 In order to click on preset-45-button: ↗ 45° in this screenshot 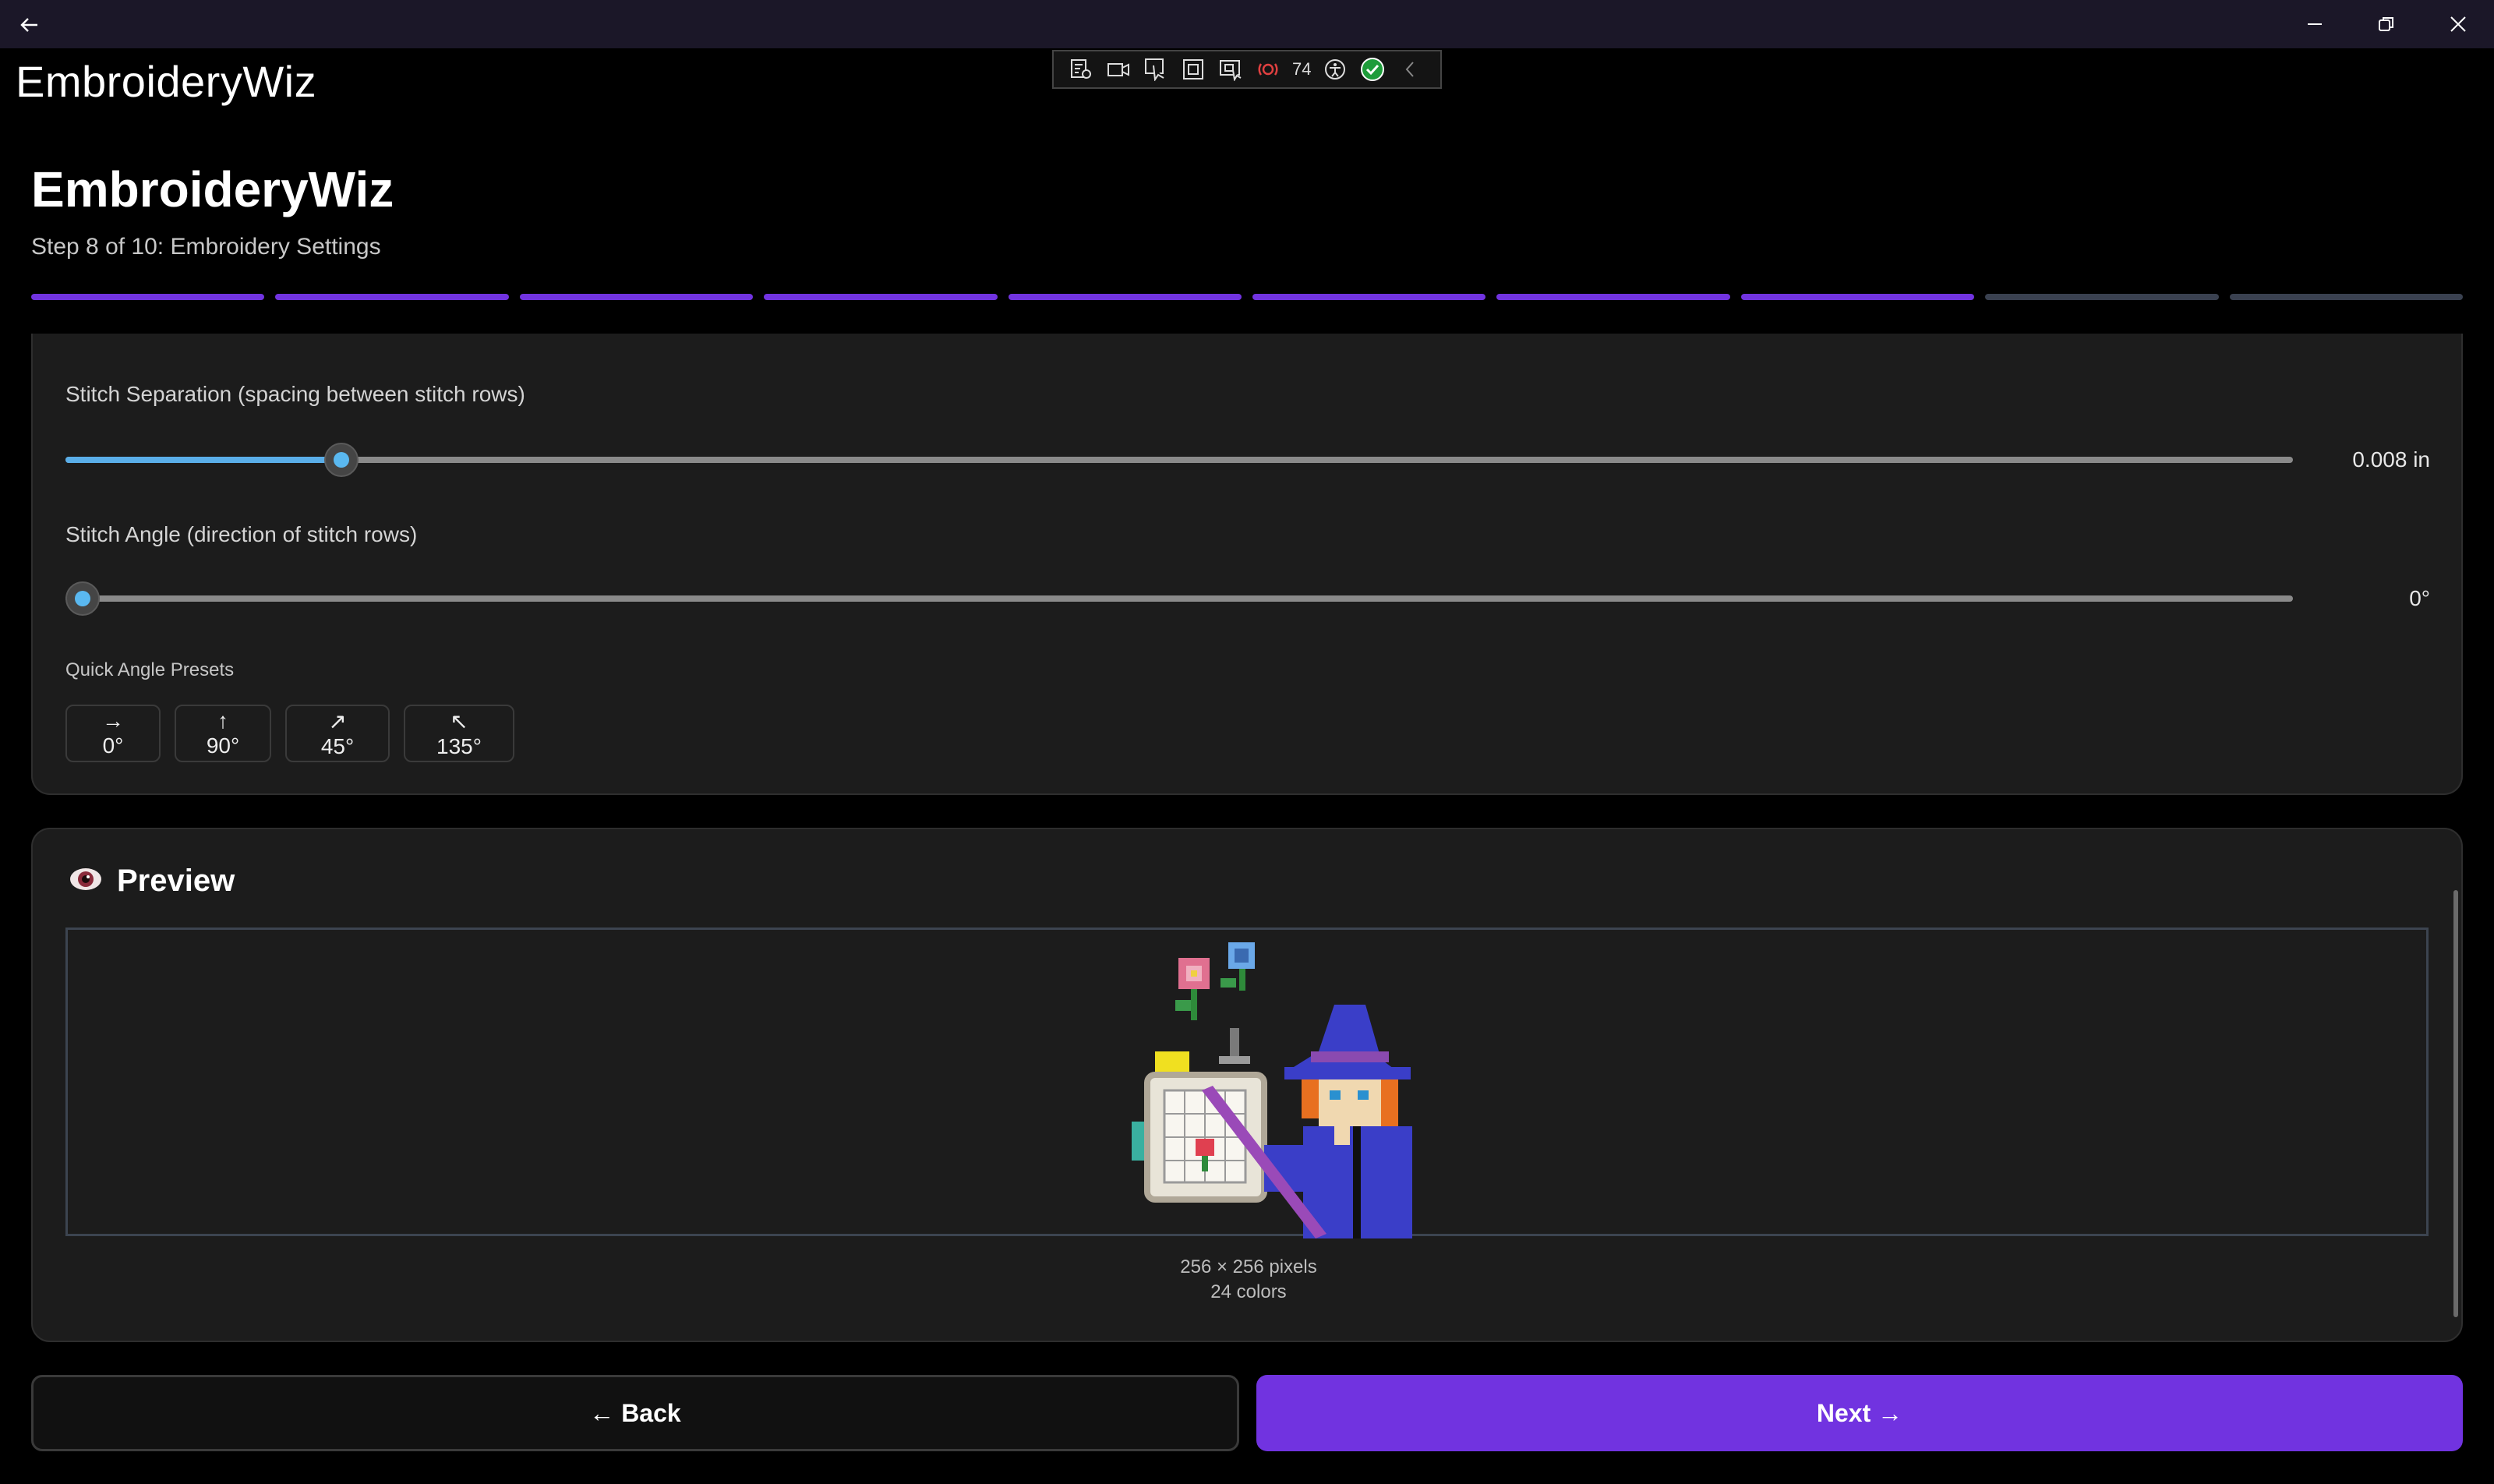, I will do `click(337, 733)`.